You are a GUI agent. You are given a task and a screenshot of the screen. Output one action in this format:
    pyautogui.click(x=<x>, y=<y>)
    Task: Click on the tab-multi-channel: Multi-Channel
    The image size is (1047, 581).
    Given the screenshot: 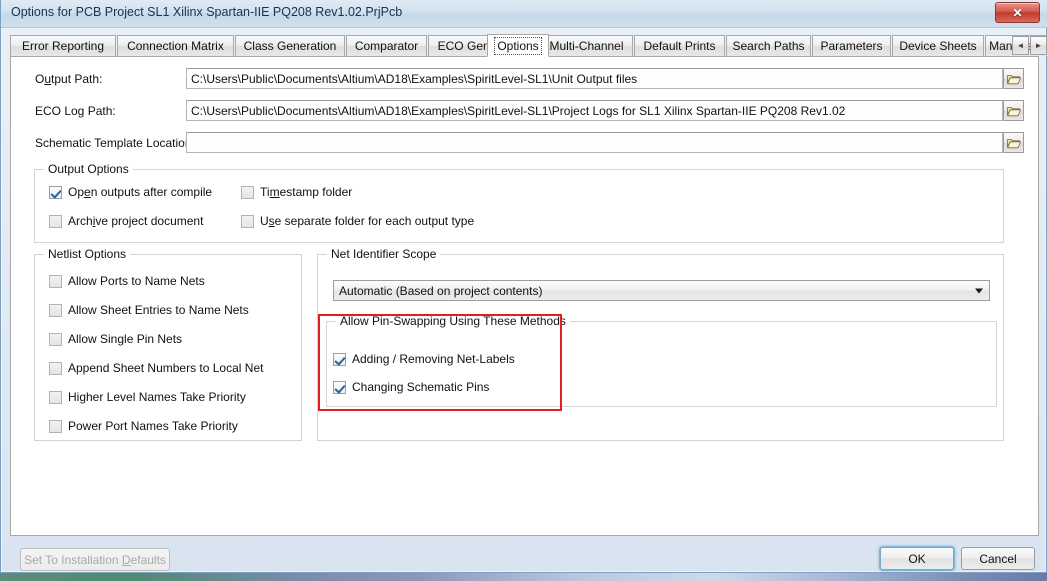 What is the action you would take?
    pyautogui.click(x=586, y=45)
    